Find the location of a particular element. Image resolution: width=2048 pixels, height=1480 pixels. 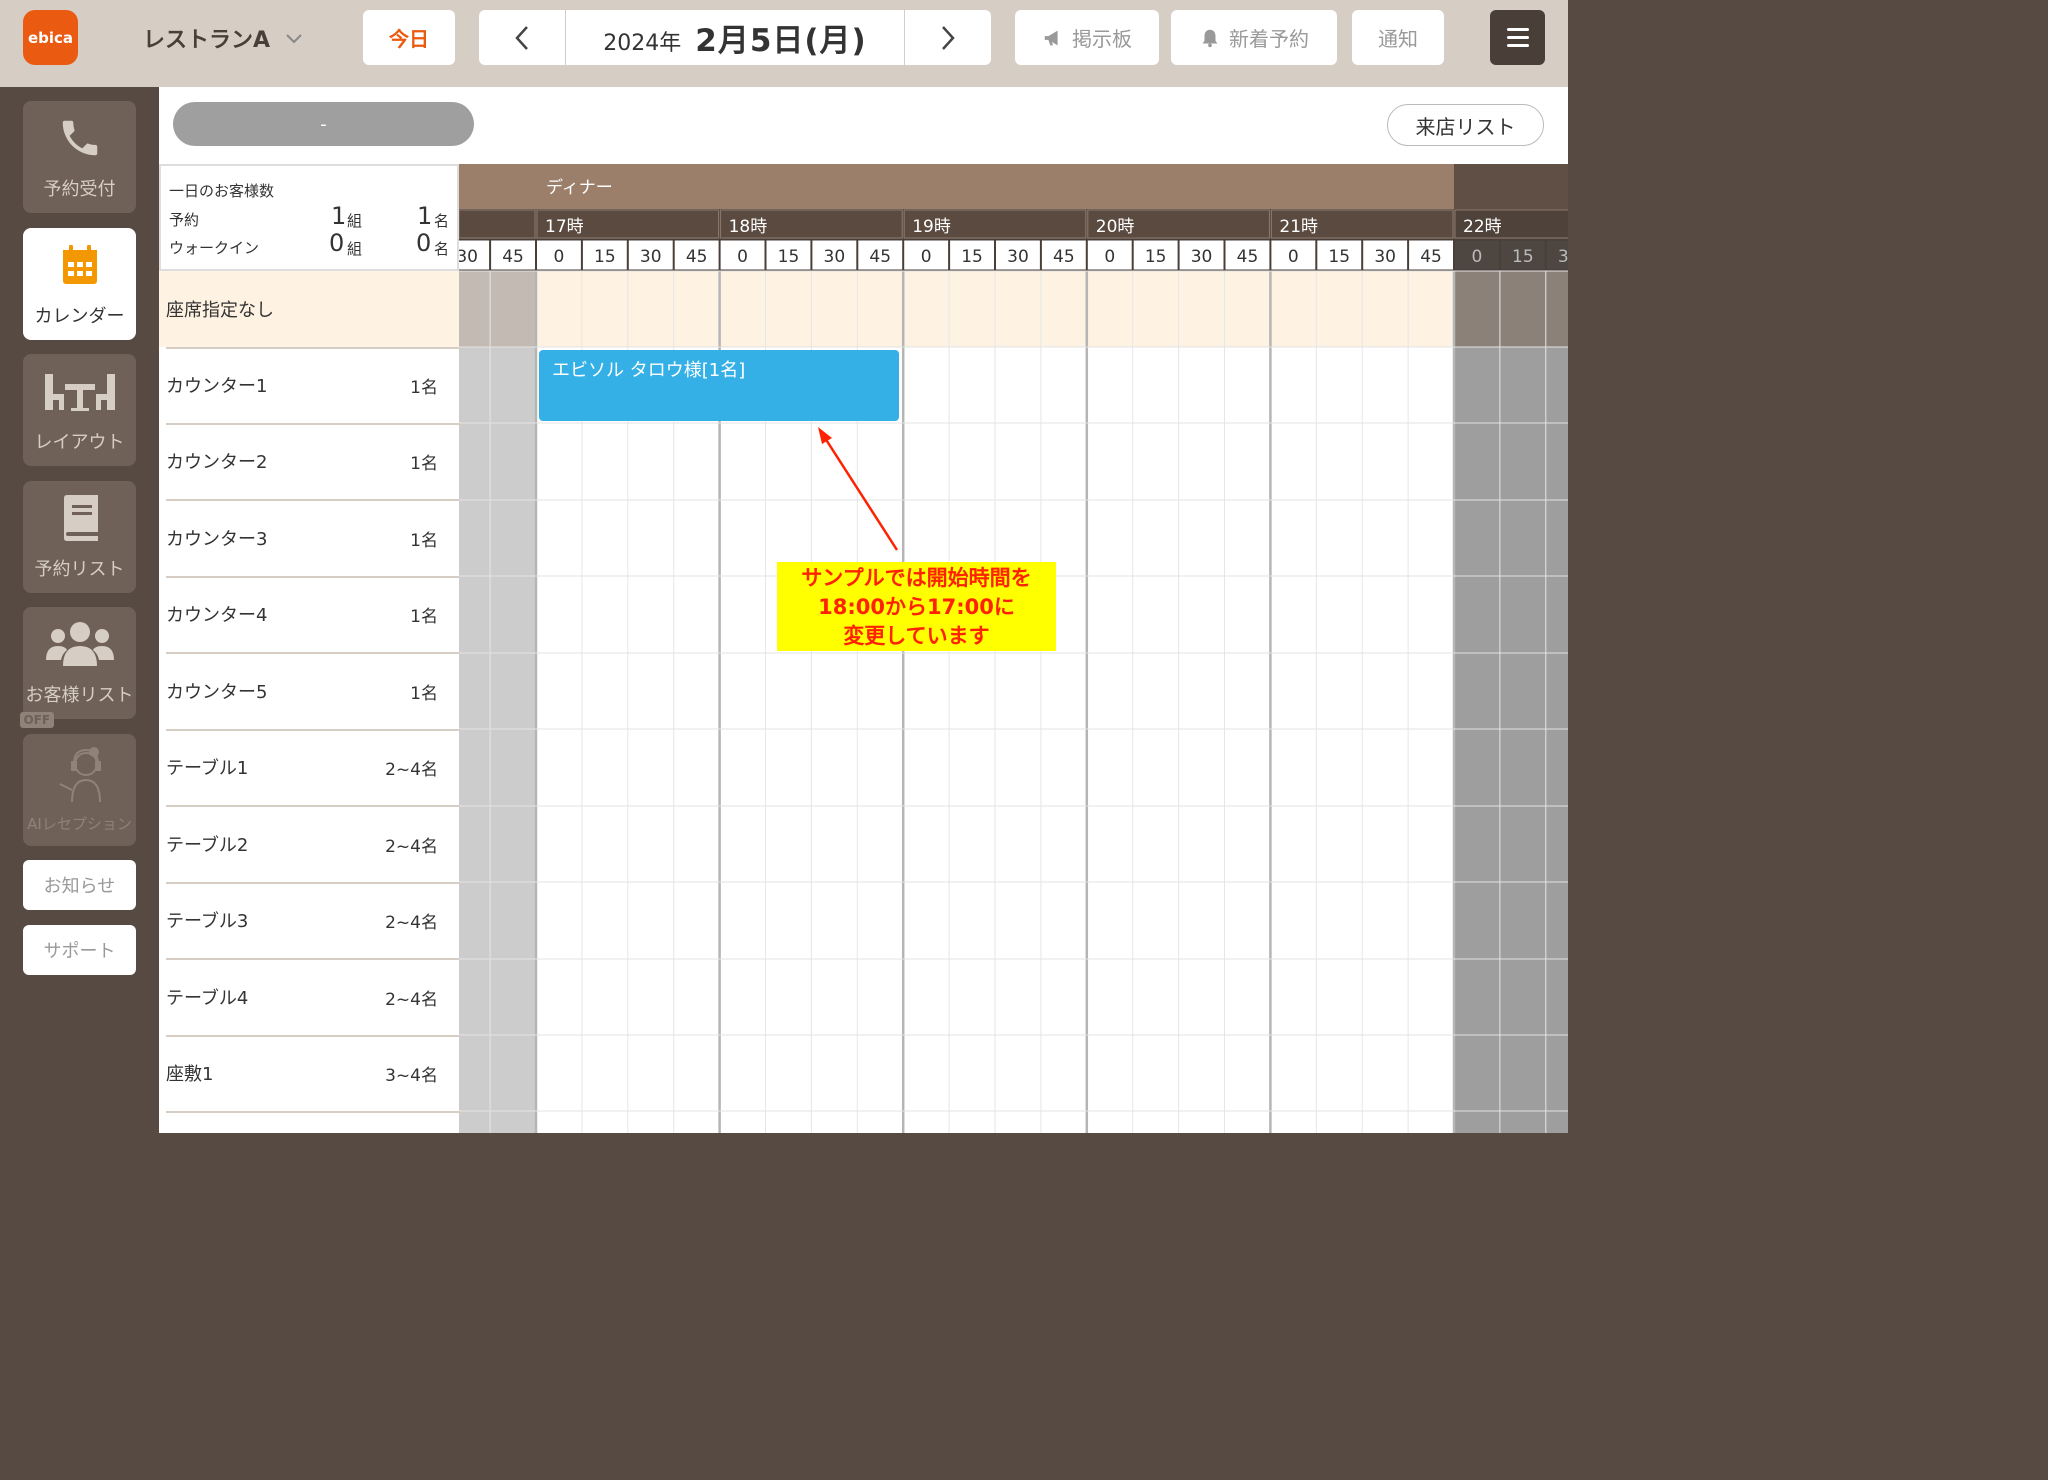

sidebar-item-calendar: カレンダー is located at coordinates (79, 284).